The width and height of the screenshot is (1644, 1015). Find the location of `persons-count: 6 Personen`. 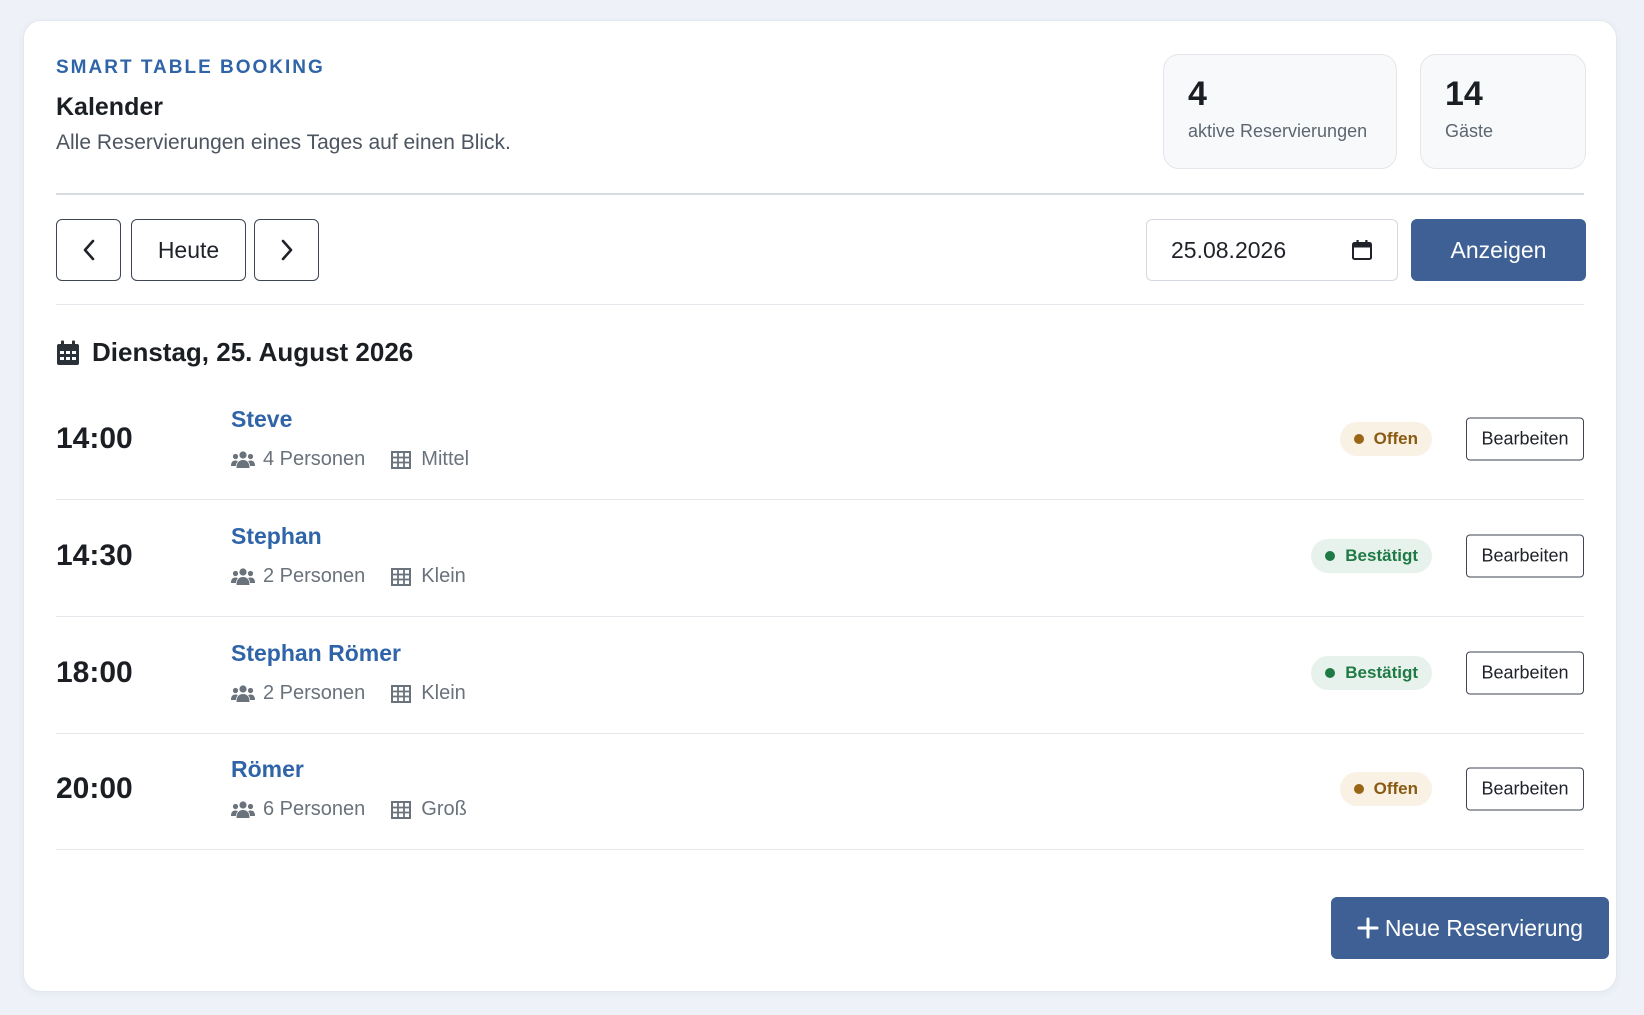

persons-count: 6 Personen is located at coordinates (314, 809).